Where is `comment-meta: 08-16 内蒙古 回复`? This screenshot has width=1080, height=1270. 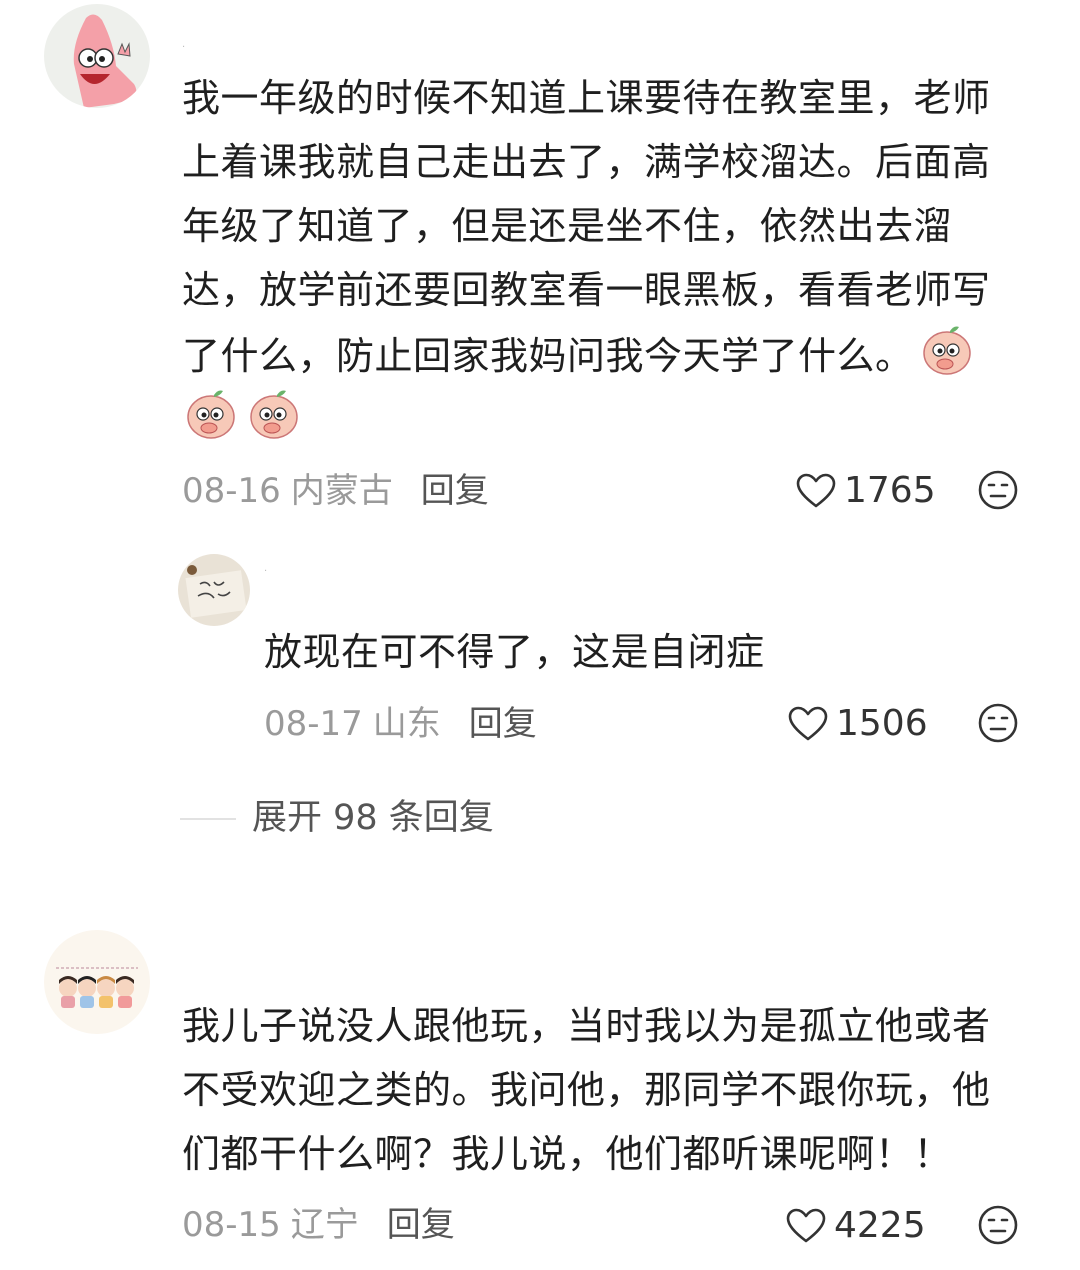 comment-meta: 08-16 内蒙古 回复 is located at coordinates (335, 491).